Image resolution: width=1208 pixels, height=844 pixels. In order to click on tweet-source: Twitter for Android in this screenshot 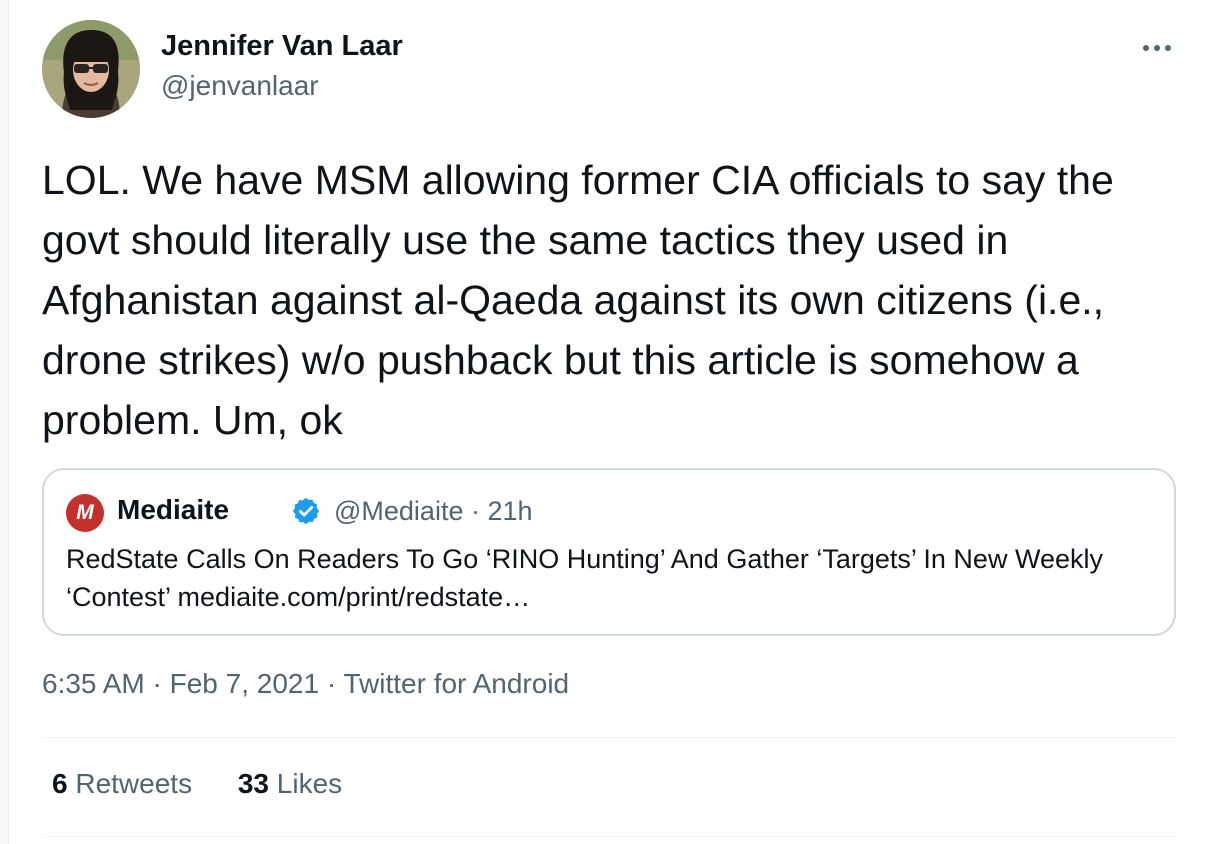, I will do `click(456, 683)`.